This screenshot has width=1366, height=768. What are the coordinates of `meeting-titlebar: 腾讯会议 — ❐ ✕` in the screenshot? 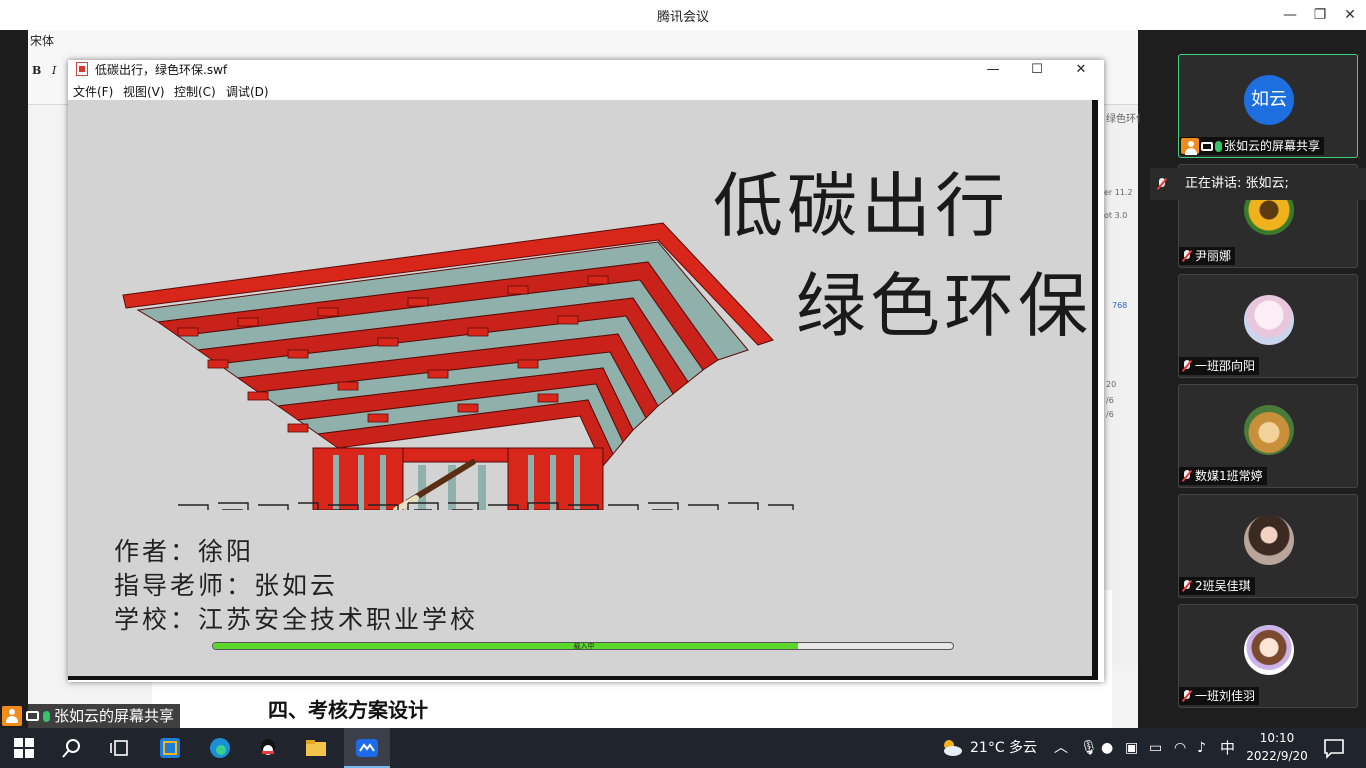 It's located at (683, 15).